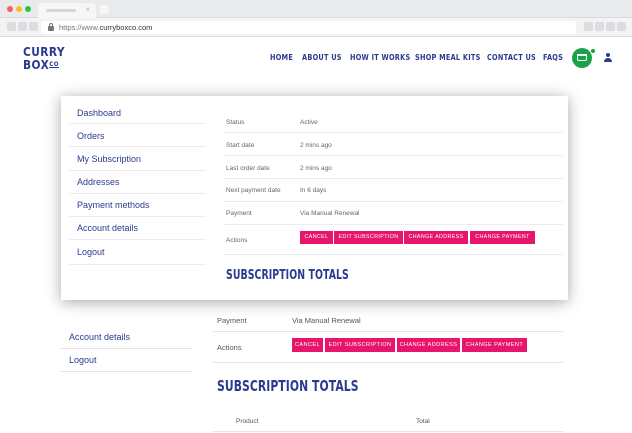 The image size is (632, 433). Describe the element at coordinates (608, 57) in the screenshot. I see `user-account-icon` at that location.